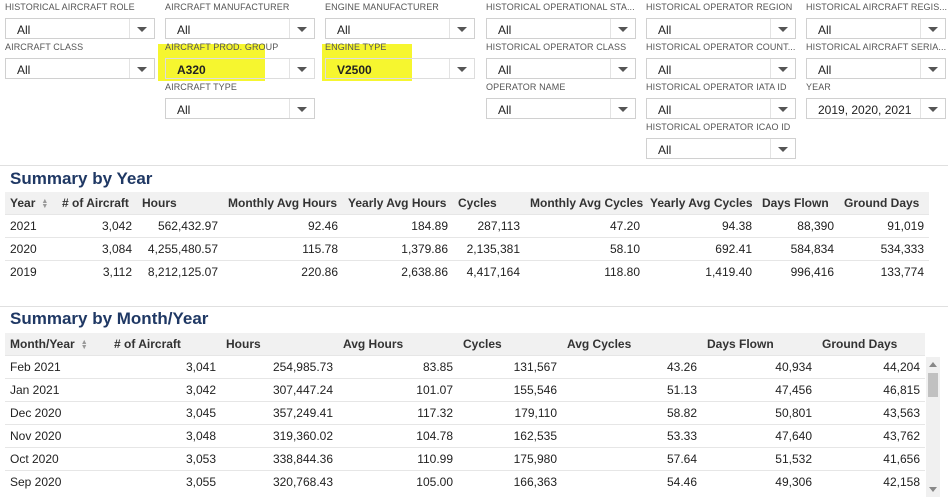 The width and height of the screenshot is (948, 501). What do you see at coordinates (382, 7) in the screenshot?
I see `engine-manufacturer-label: ENGINE MANUFACTURER` at bounding box center [382, 7].